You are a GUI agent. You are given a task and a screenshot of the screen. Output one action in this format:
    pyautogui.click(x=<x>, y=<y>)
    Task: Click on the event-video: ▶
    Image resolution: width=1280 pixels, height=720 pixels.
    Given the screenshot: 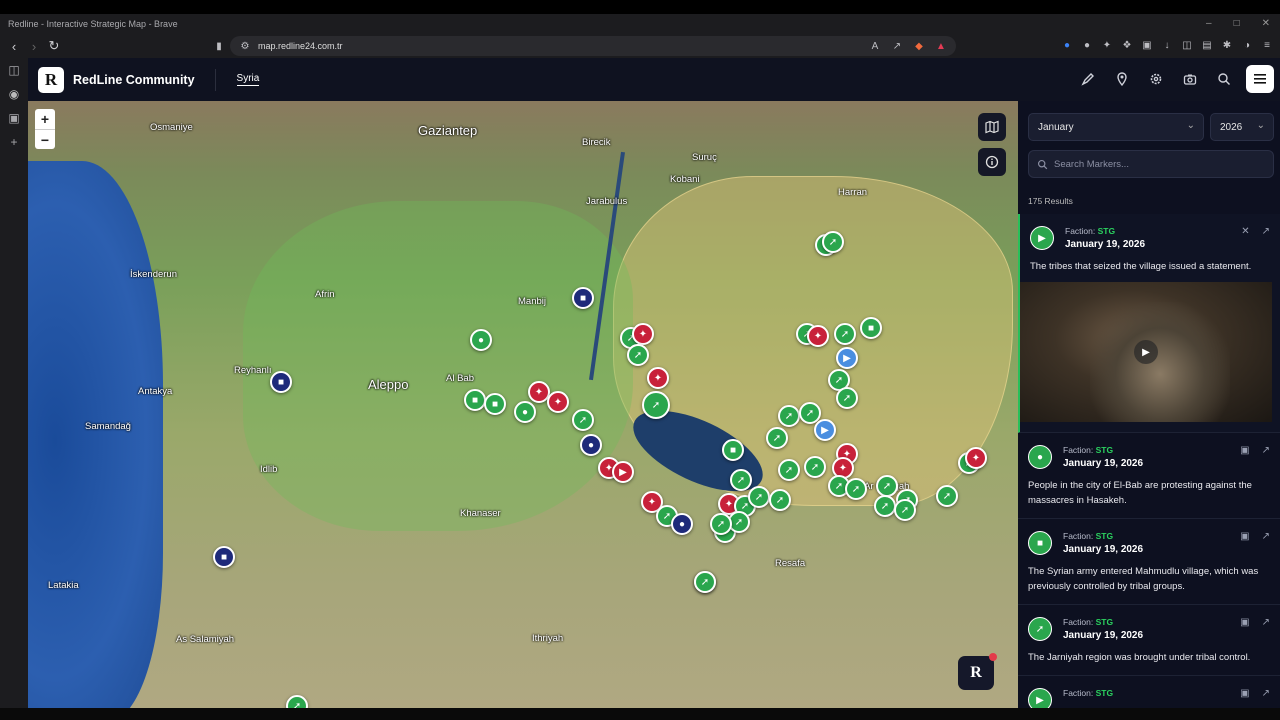 What is the action you would take?
    pyautogui.click(x=1146, y=352)
    